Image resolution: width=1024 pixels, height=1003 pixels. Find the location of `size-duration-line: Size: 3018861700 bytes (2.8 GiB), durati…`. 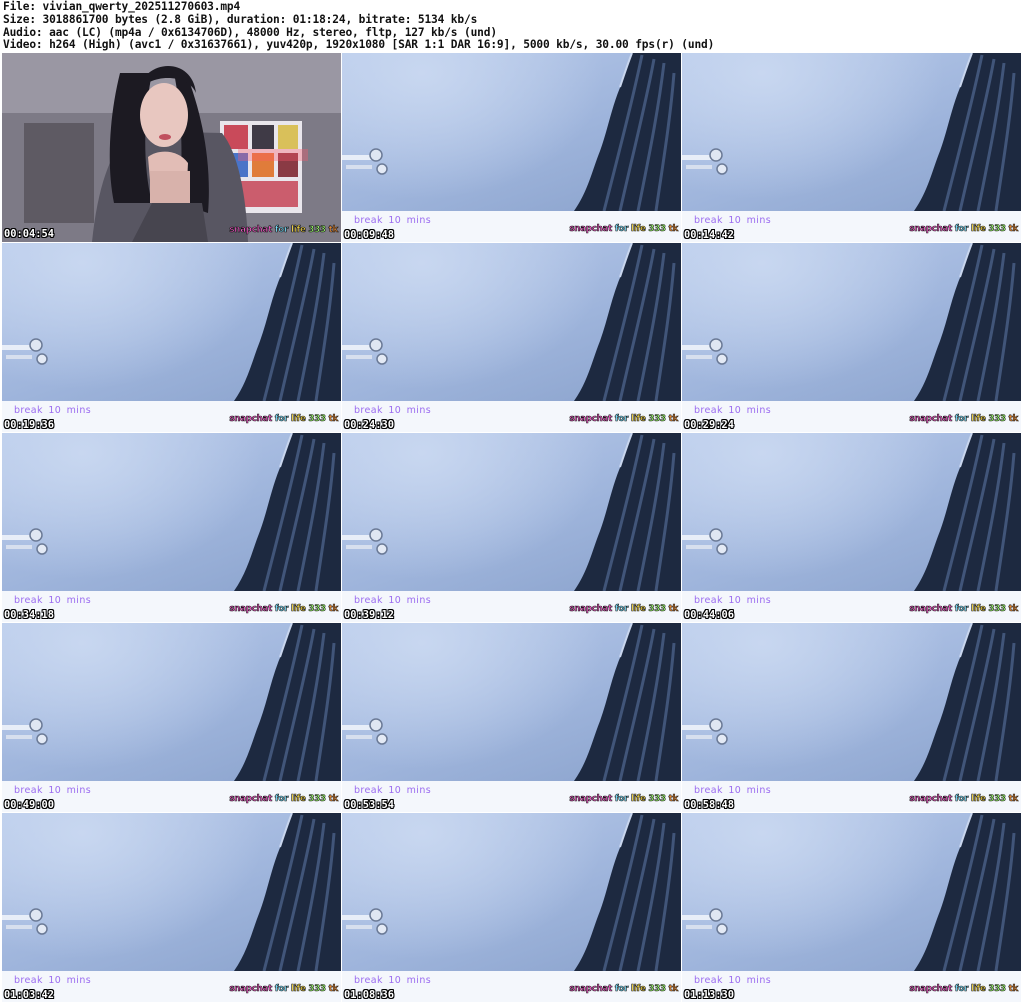

size-duration-line: Size: 3018861700 bytes (2.8 GiB), durati… is located at coordinates (240, 19).